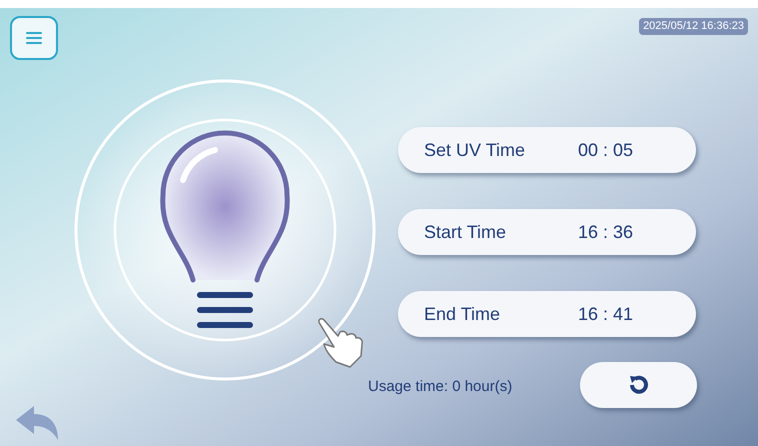 The height and width of the screenshot is (446, 758). Describe the element at coordinates (638, 385) in the screenshot. I see `reset-button` at that location.